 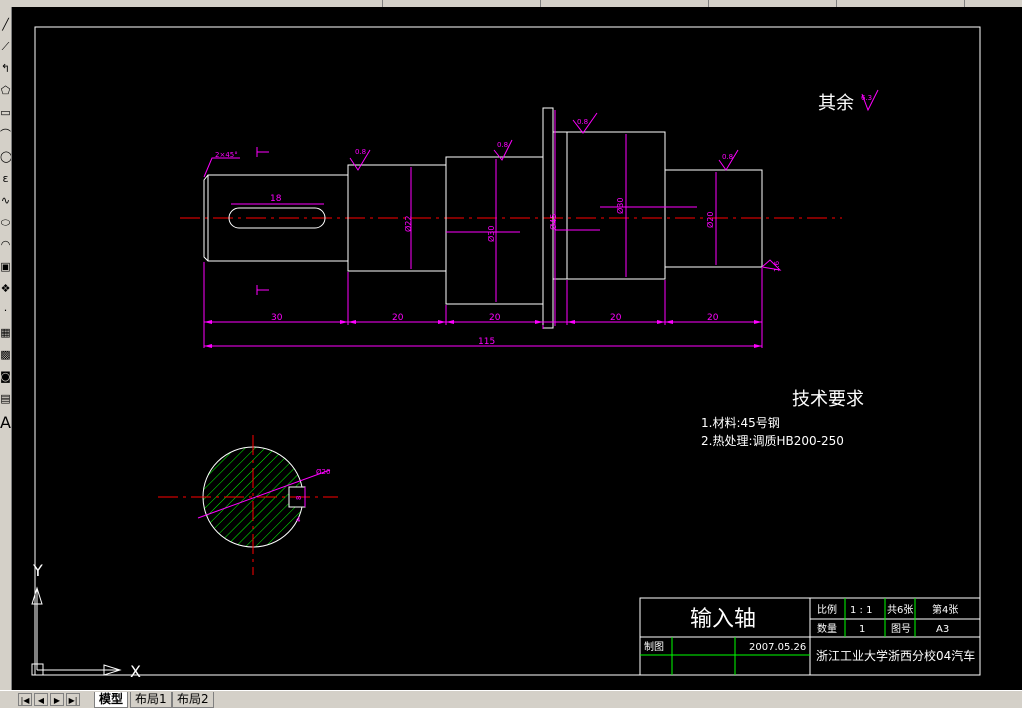 What do you see at coordinates (299, 498) in the screenshot?
I see `section-dim-width: 8` at bounding box center [299, 498].